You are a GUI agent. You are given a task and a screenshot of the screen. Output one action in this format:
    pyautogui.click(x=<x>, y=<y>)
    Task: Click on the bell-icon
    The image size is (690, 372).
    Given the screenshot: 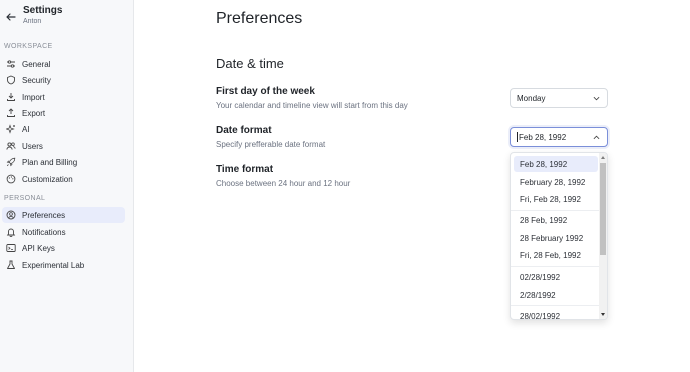 What is the action you would take?
    pyautogui.click(x=11, y=232)
    